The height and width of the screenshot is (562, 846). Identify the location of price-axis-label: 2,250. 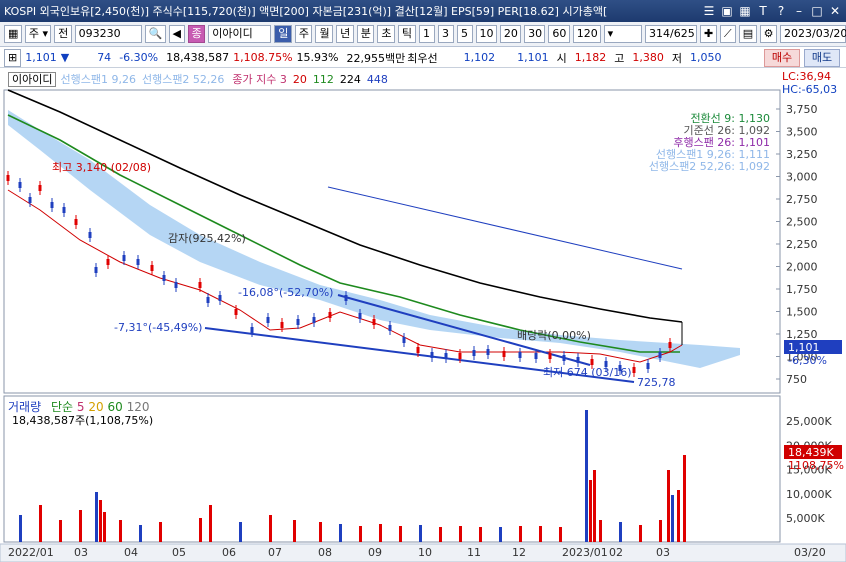
(802, 244).